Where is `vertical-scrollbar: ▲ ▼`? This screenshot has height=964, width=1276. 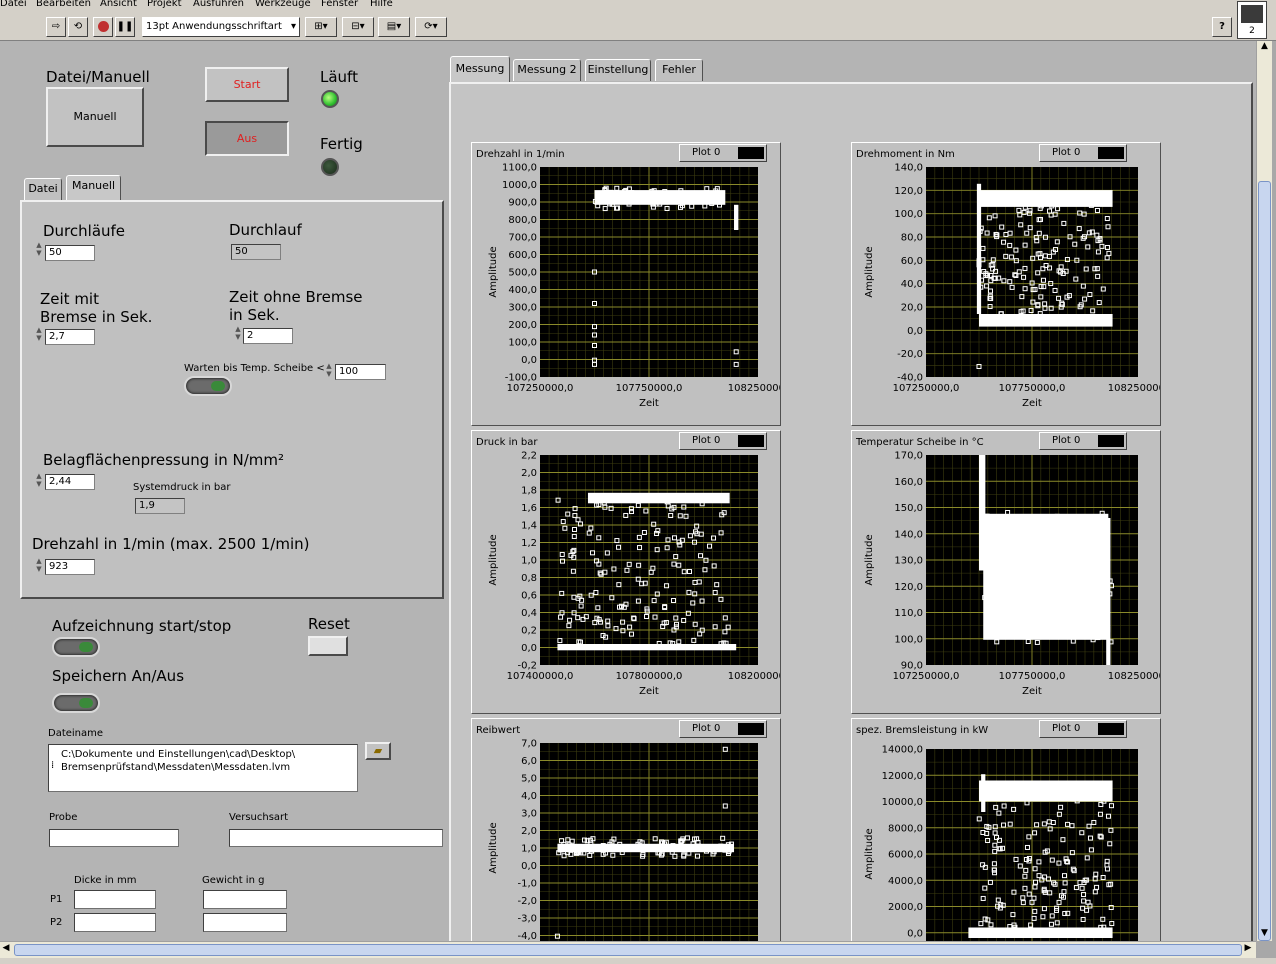 vertical-scrollbar: ▲ ▼ is located at coordinates (1264, 491).